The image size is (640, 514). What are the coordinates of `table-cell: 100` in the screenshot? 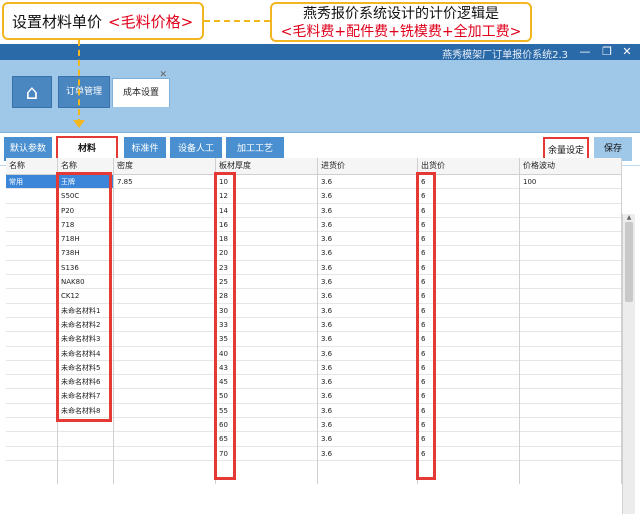 It's located at (570, 182).